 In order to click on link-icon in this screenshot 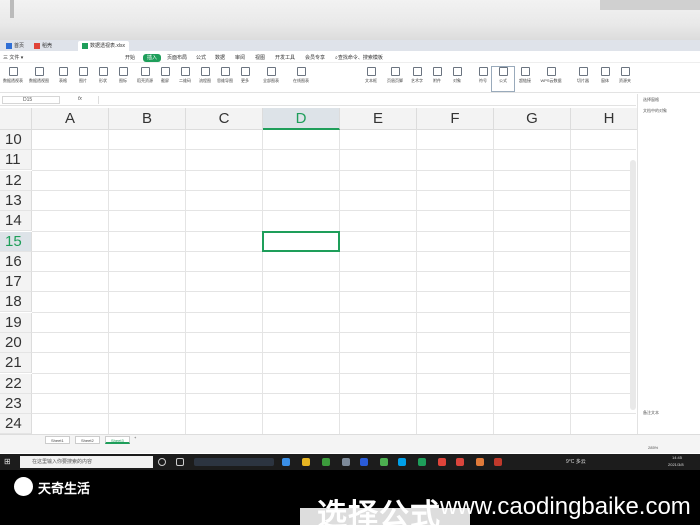, I will do `click(525, 71)`.